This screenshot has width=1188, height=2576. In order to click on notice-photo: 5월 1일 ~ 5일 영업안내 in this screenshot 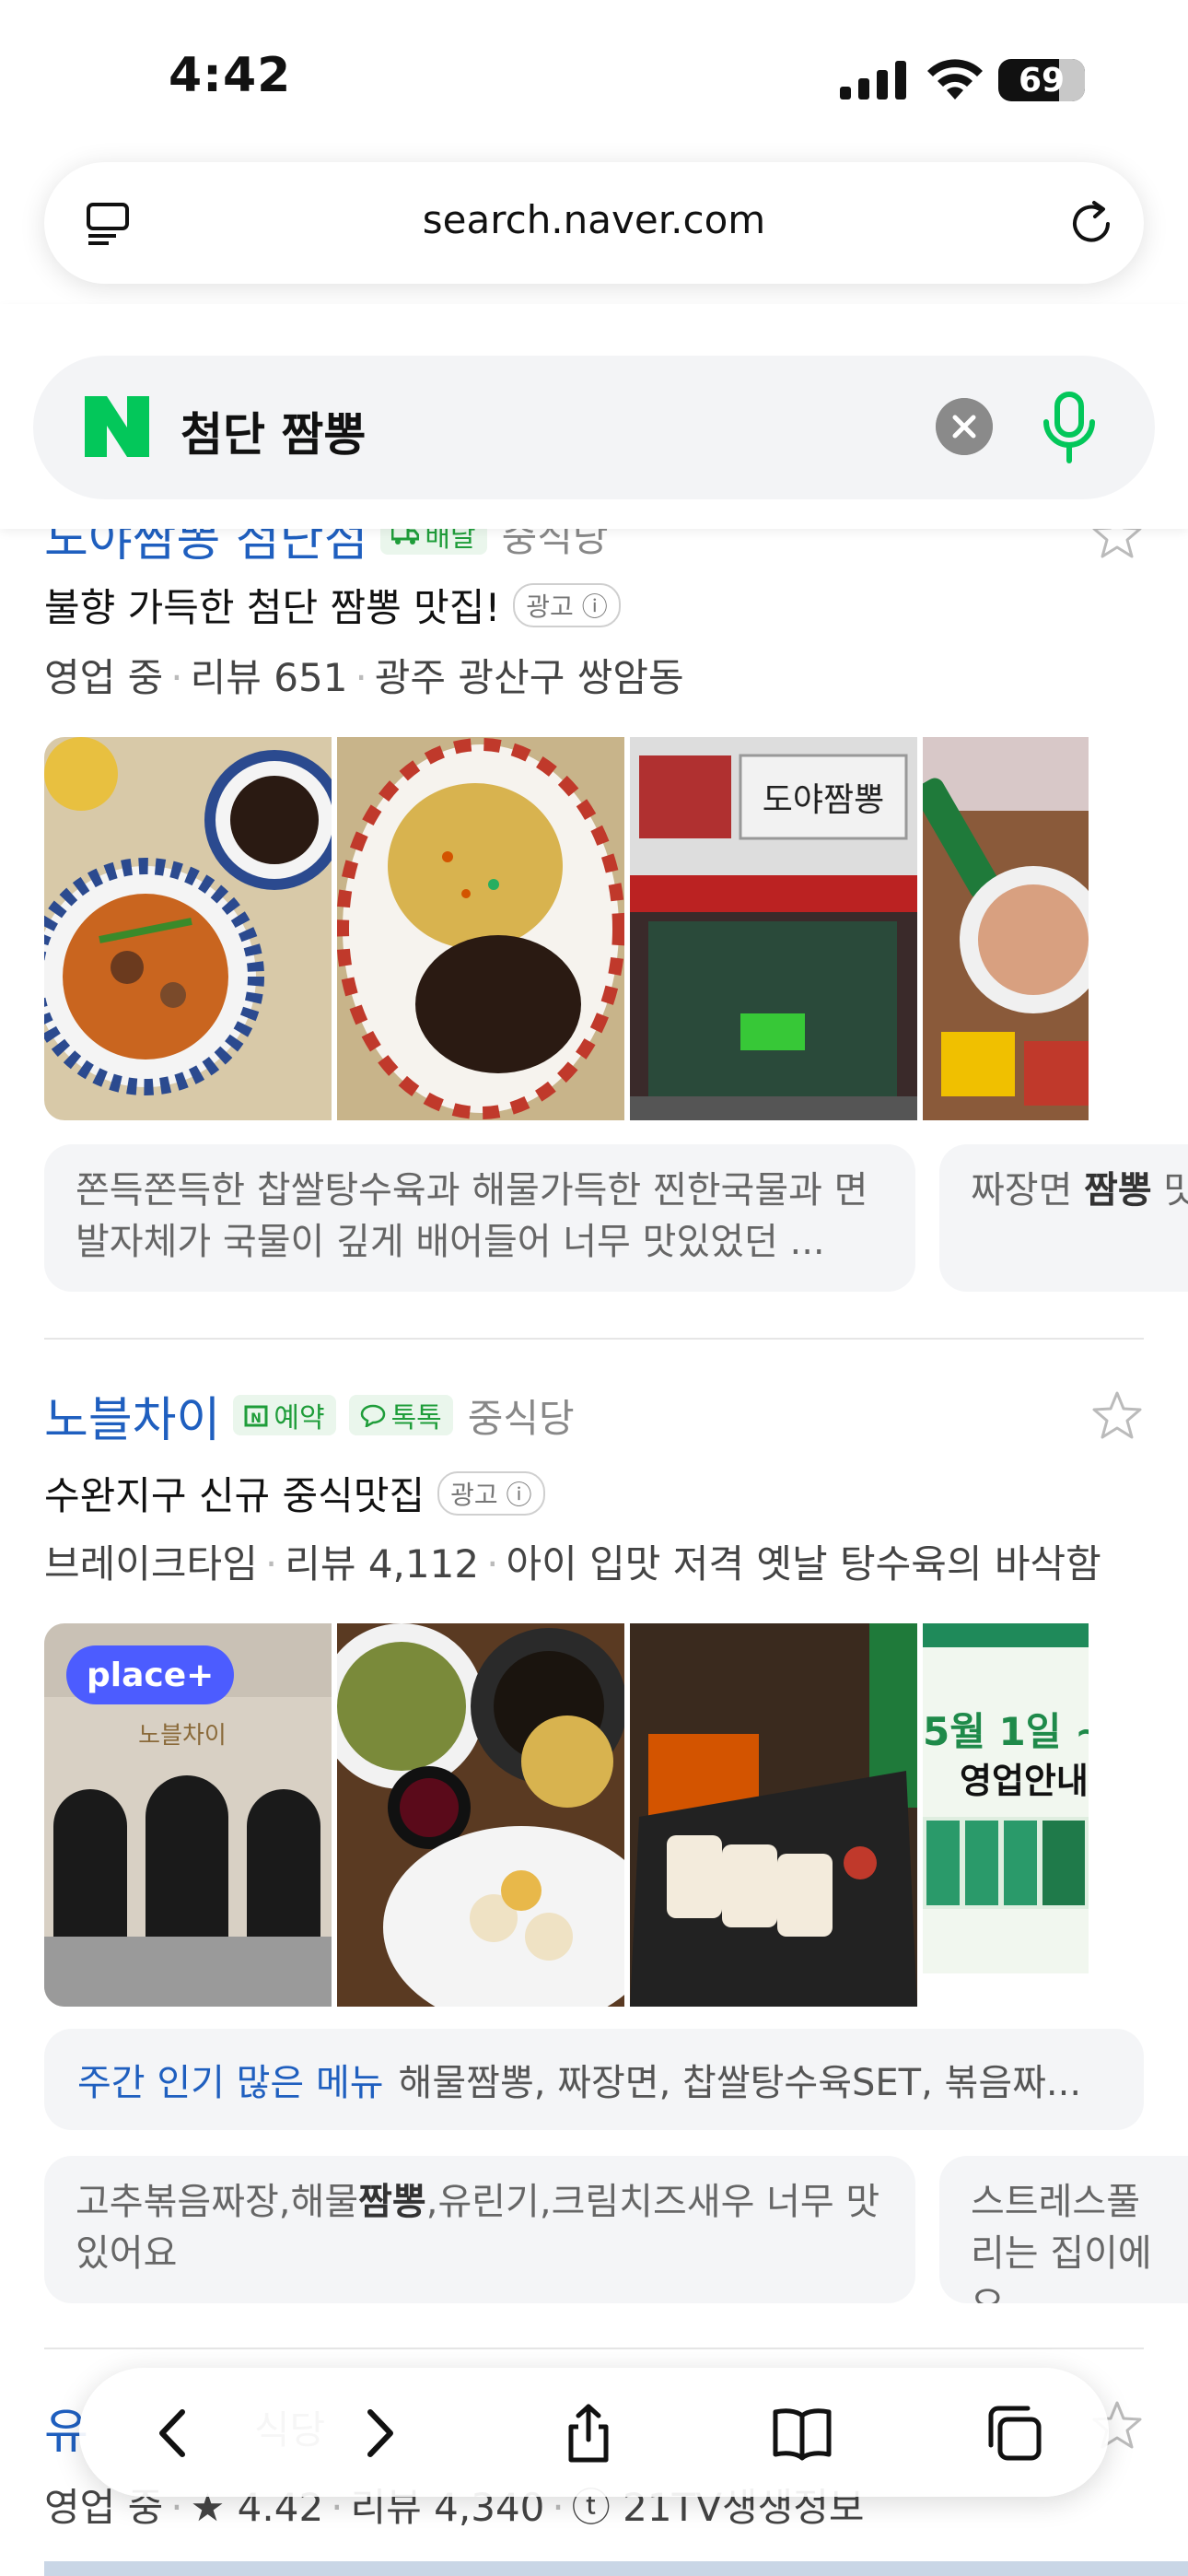, I will do `click(1006, 1815)`.